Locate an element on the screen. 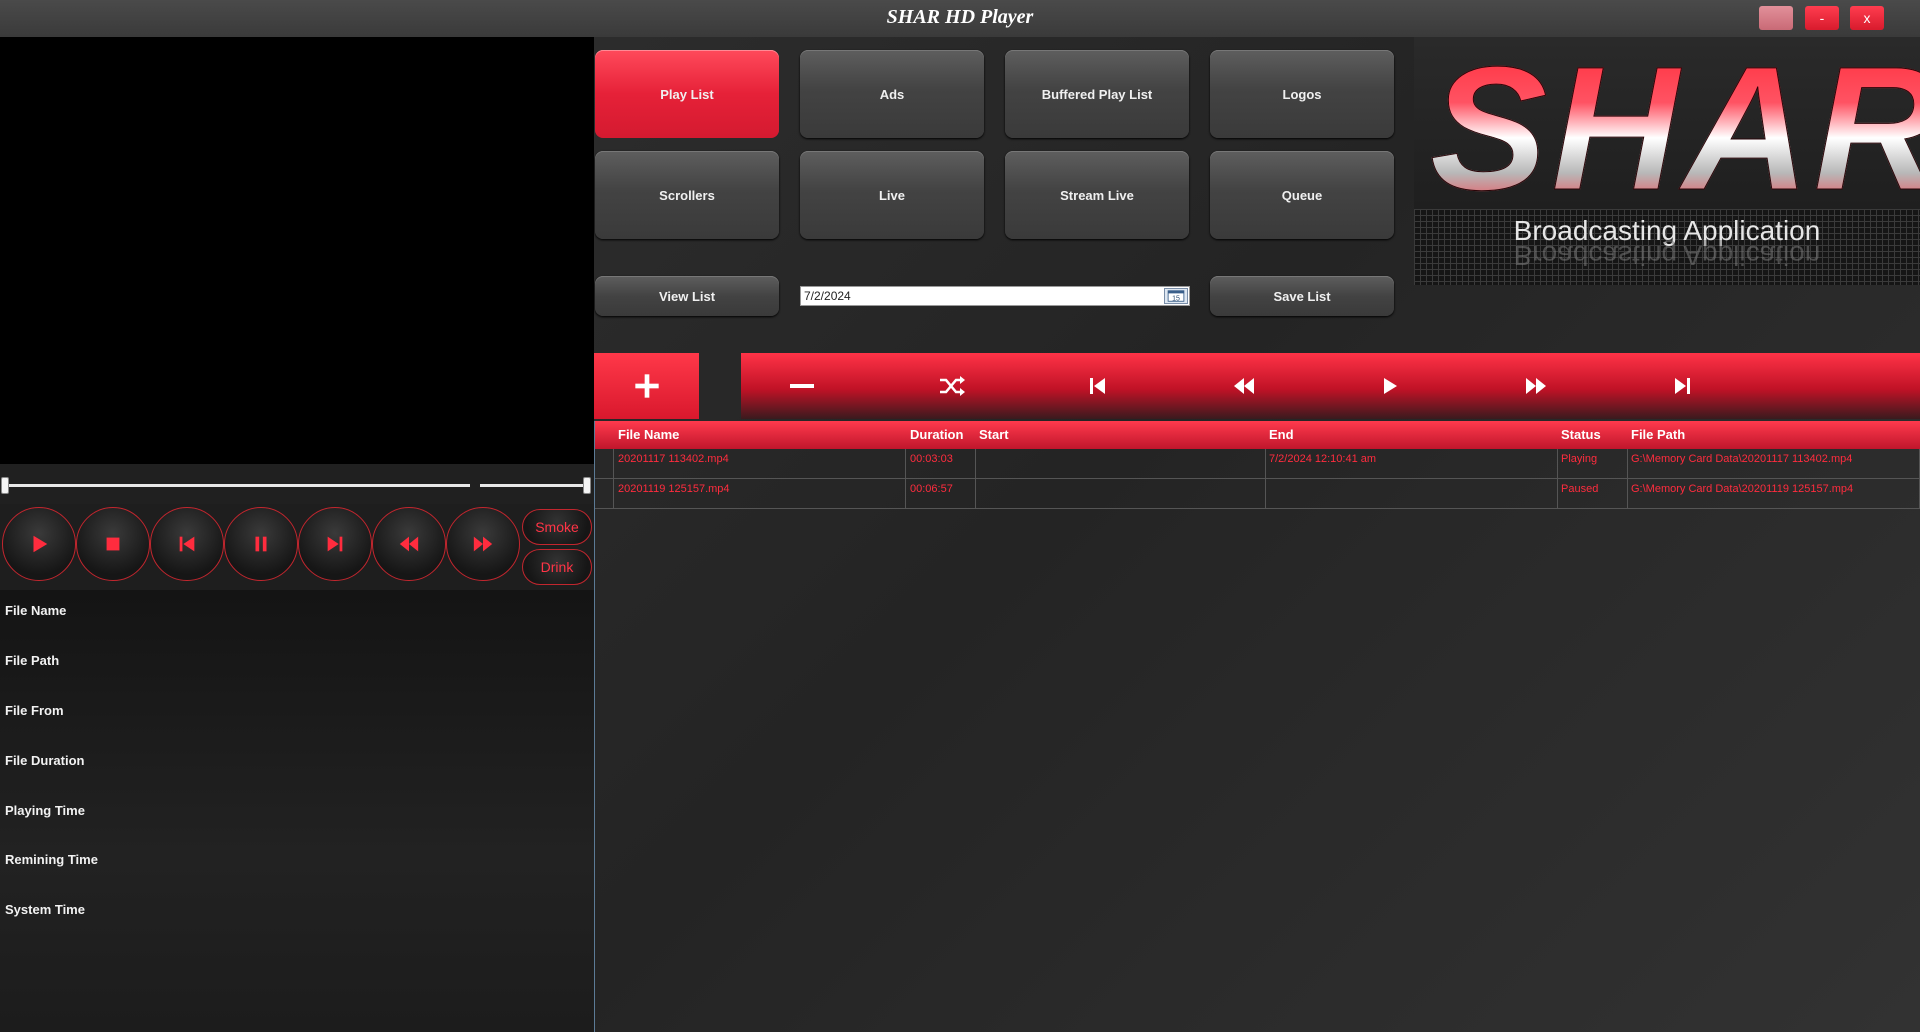  remaining-time-label: Remining Time is located at coordinates (51, 859).